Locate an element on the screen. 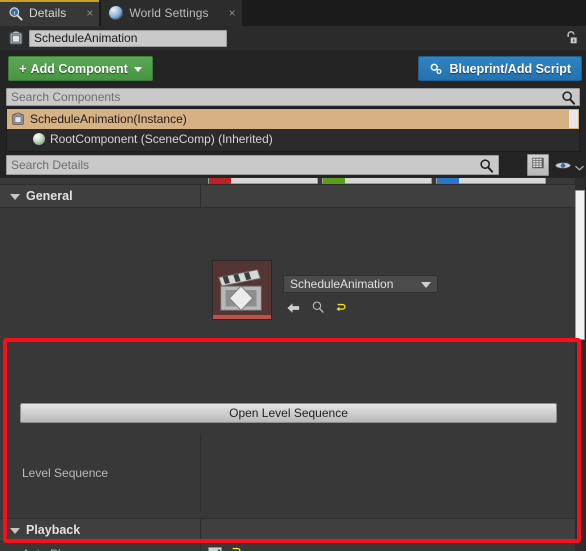 Image resolution: width=586 pixels, height=551 pixels. asset-action-buttons is located at coordinates (316, 309).